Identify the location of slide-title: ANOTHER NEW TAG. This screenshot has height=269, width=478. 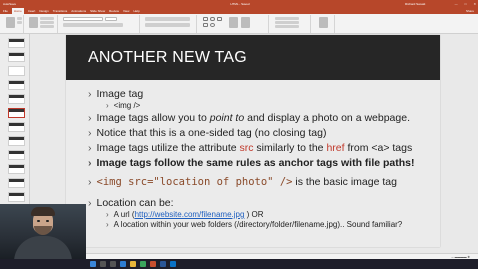
(167, 58).